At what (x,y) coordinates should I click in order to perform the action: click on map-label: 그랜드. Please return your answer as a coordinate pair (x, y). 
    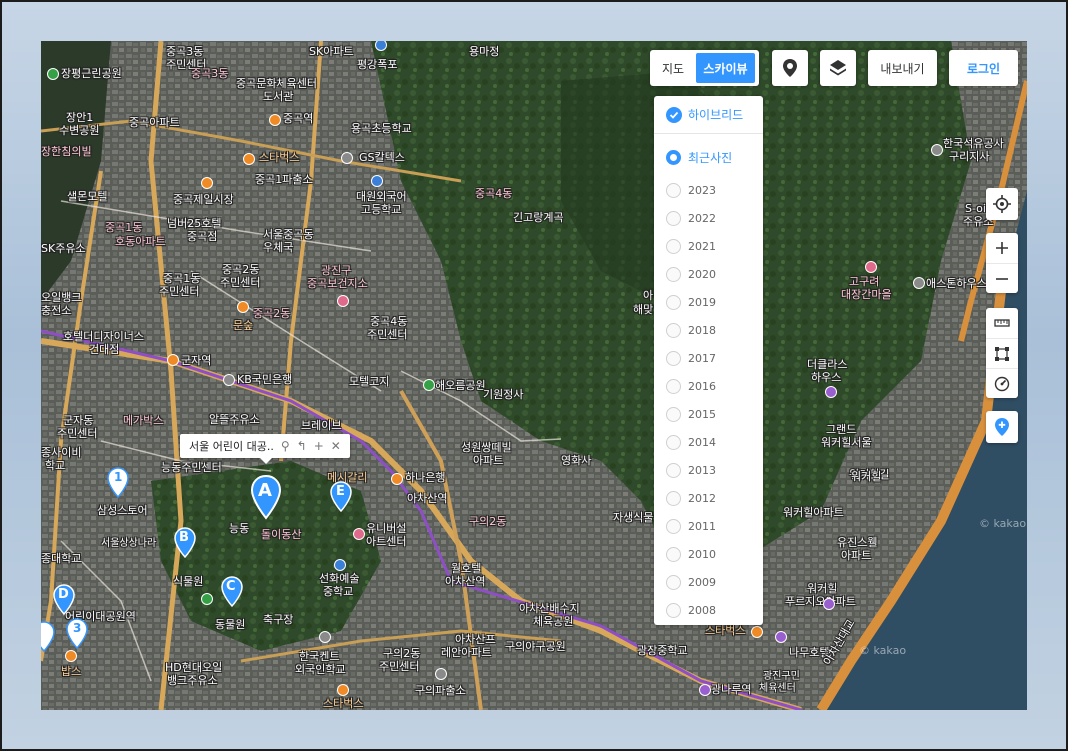
    Looking at the image, I should click on (841, 429).